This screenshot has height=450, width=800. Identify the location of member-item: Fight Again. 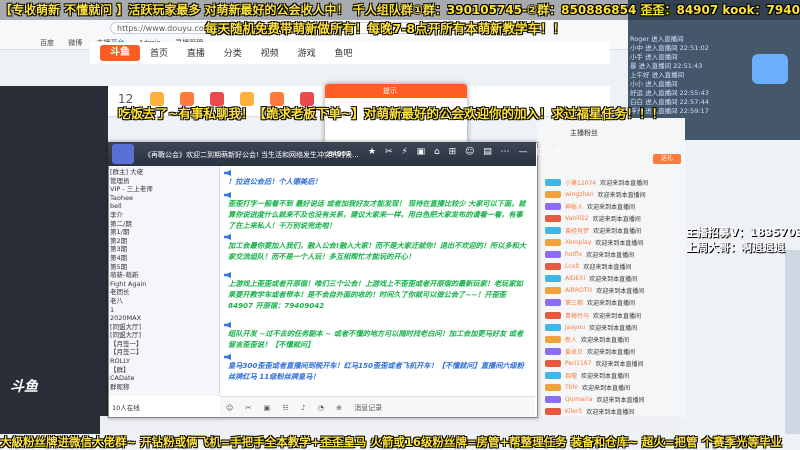
(162, 284).